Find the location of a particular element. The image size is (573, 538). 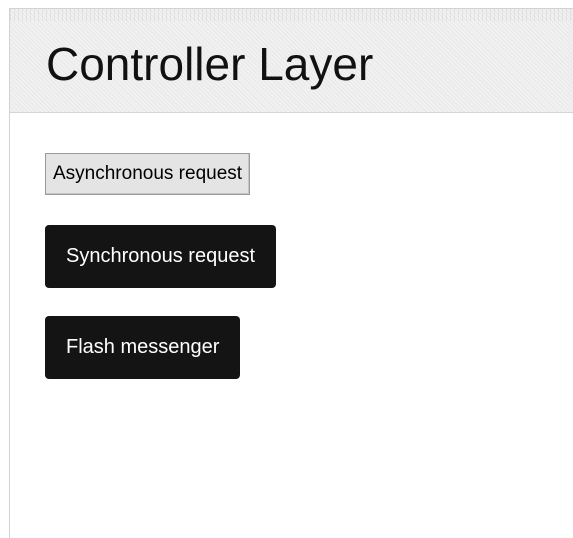

page-title: Controller Layer is located at coordinates (210, 64).